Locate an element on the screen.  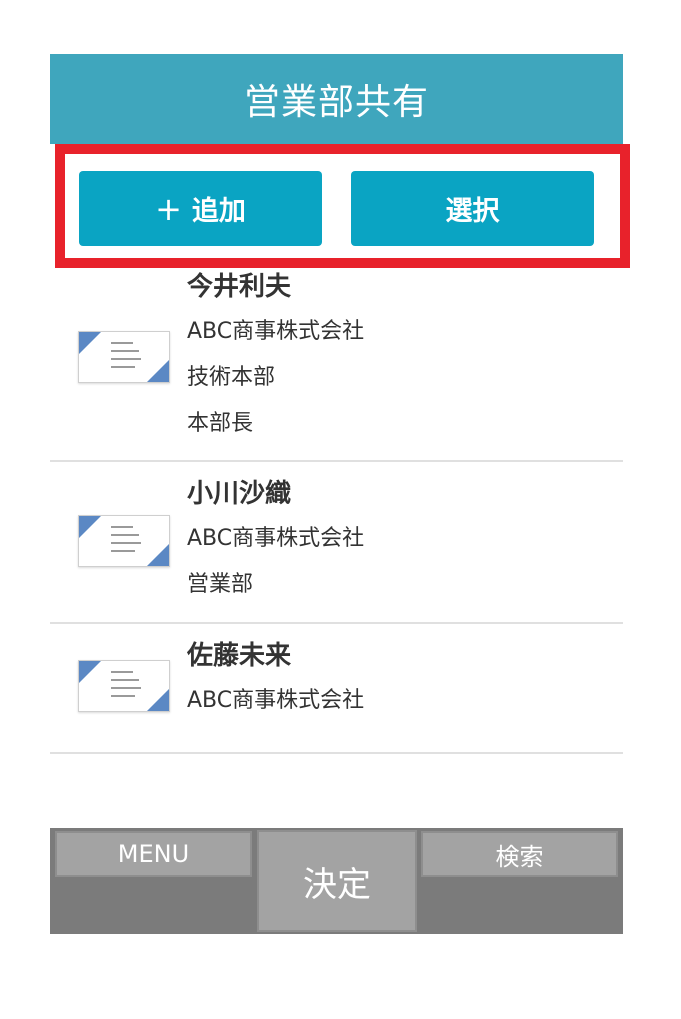
contact-department: 営業部 is located at coordinates (220, 584).